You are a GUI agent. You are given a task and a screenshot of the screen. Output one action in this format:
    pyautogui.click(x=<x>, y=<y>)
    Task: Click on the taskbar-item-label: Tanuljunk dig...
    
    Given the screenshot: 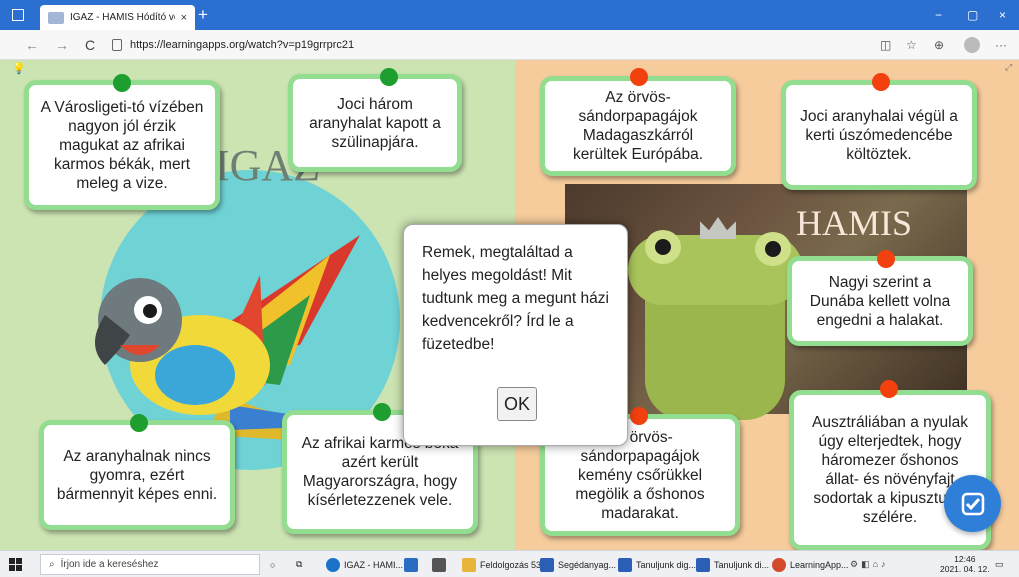 What is the action you would take?
    pyautogui.click(x=666, y=564)
    